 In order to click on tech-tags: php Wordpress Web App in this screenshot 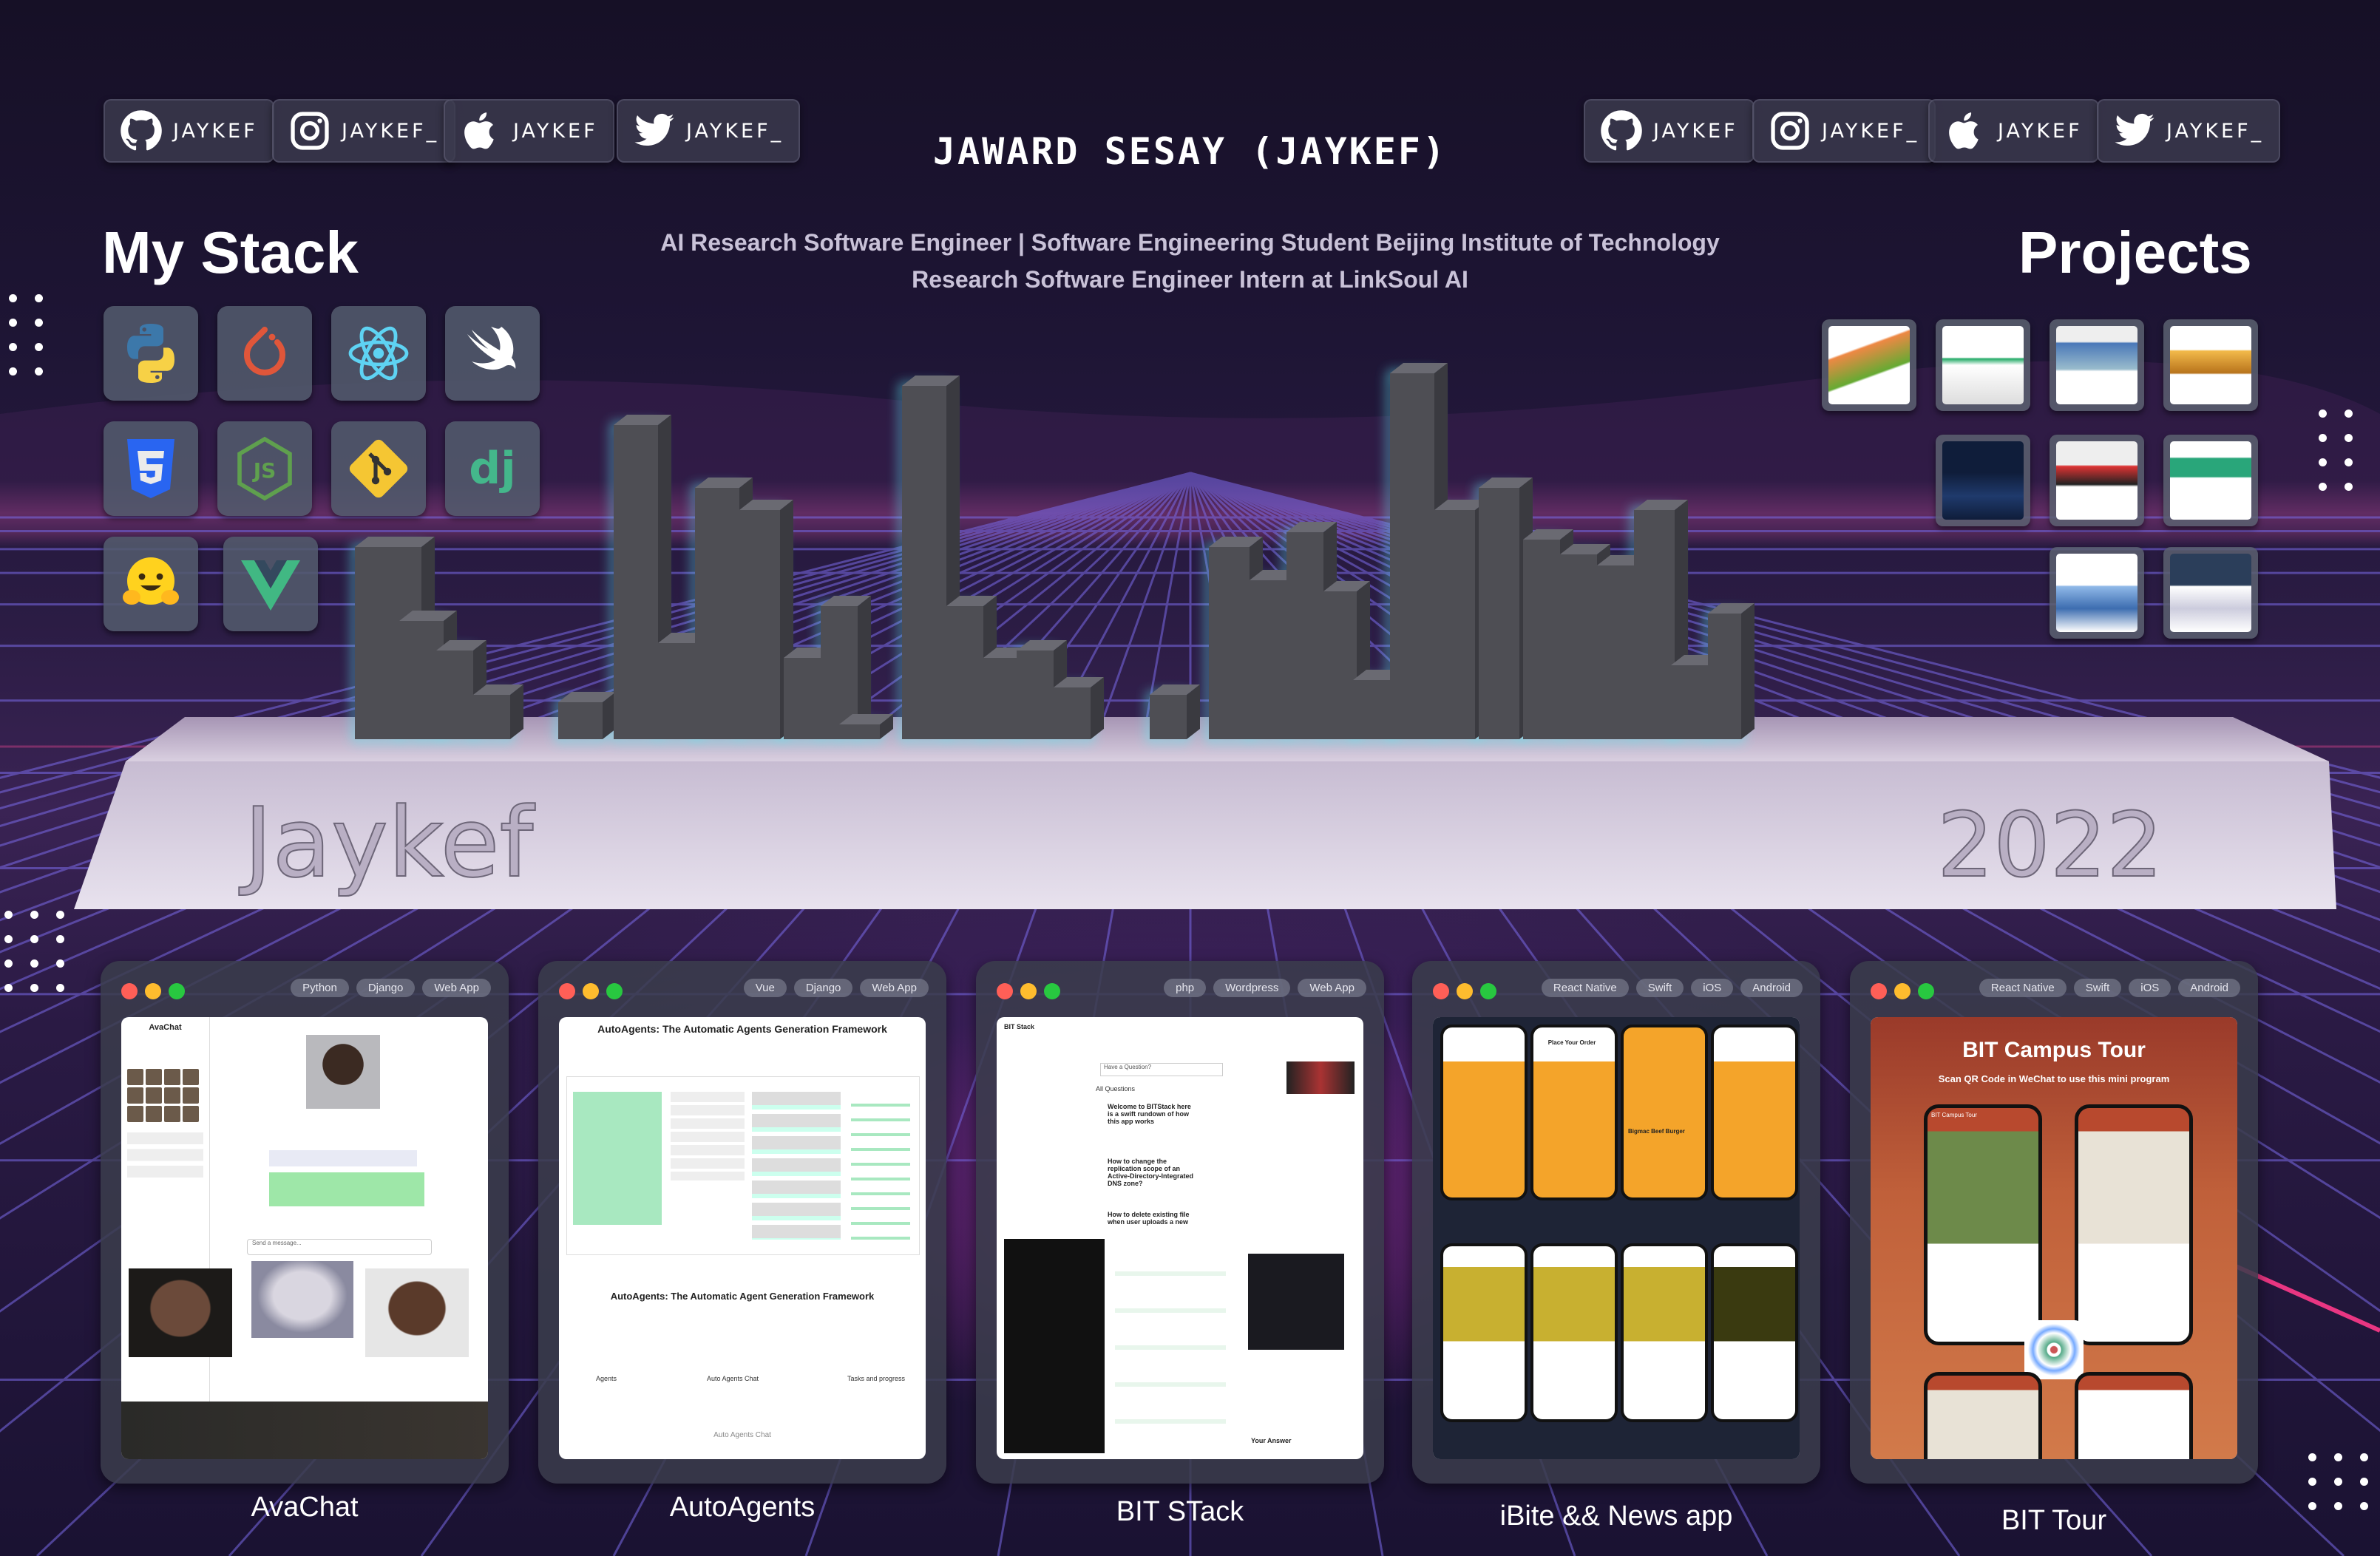, I will do `click(1265, 988)`.